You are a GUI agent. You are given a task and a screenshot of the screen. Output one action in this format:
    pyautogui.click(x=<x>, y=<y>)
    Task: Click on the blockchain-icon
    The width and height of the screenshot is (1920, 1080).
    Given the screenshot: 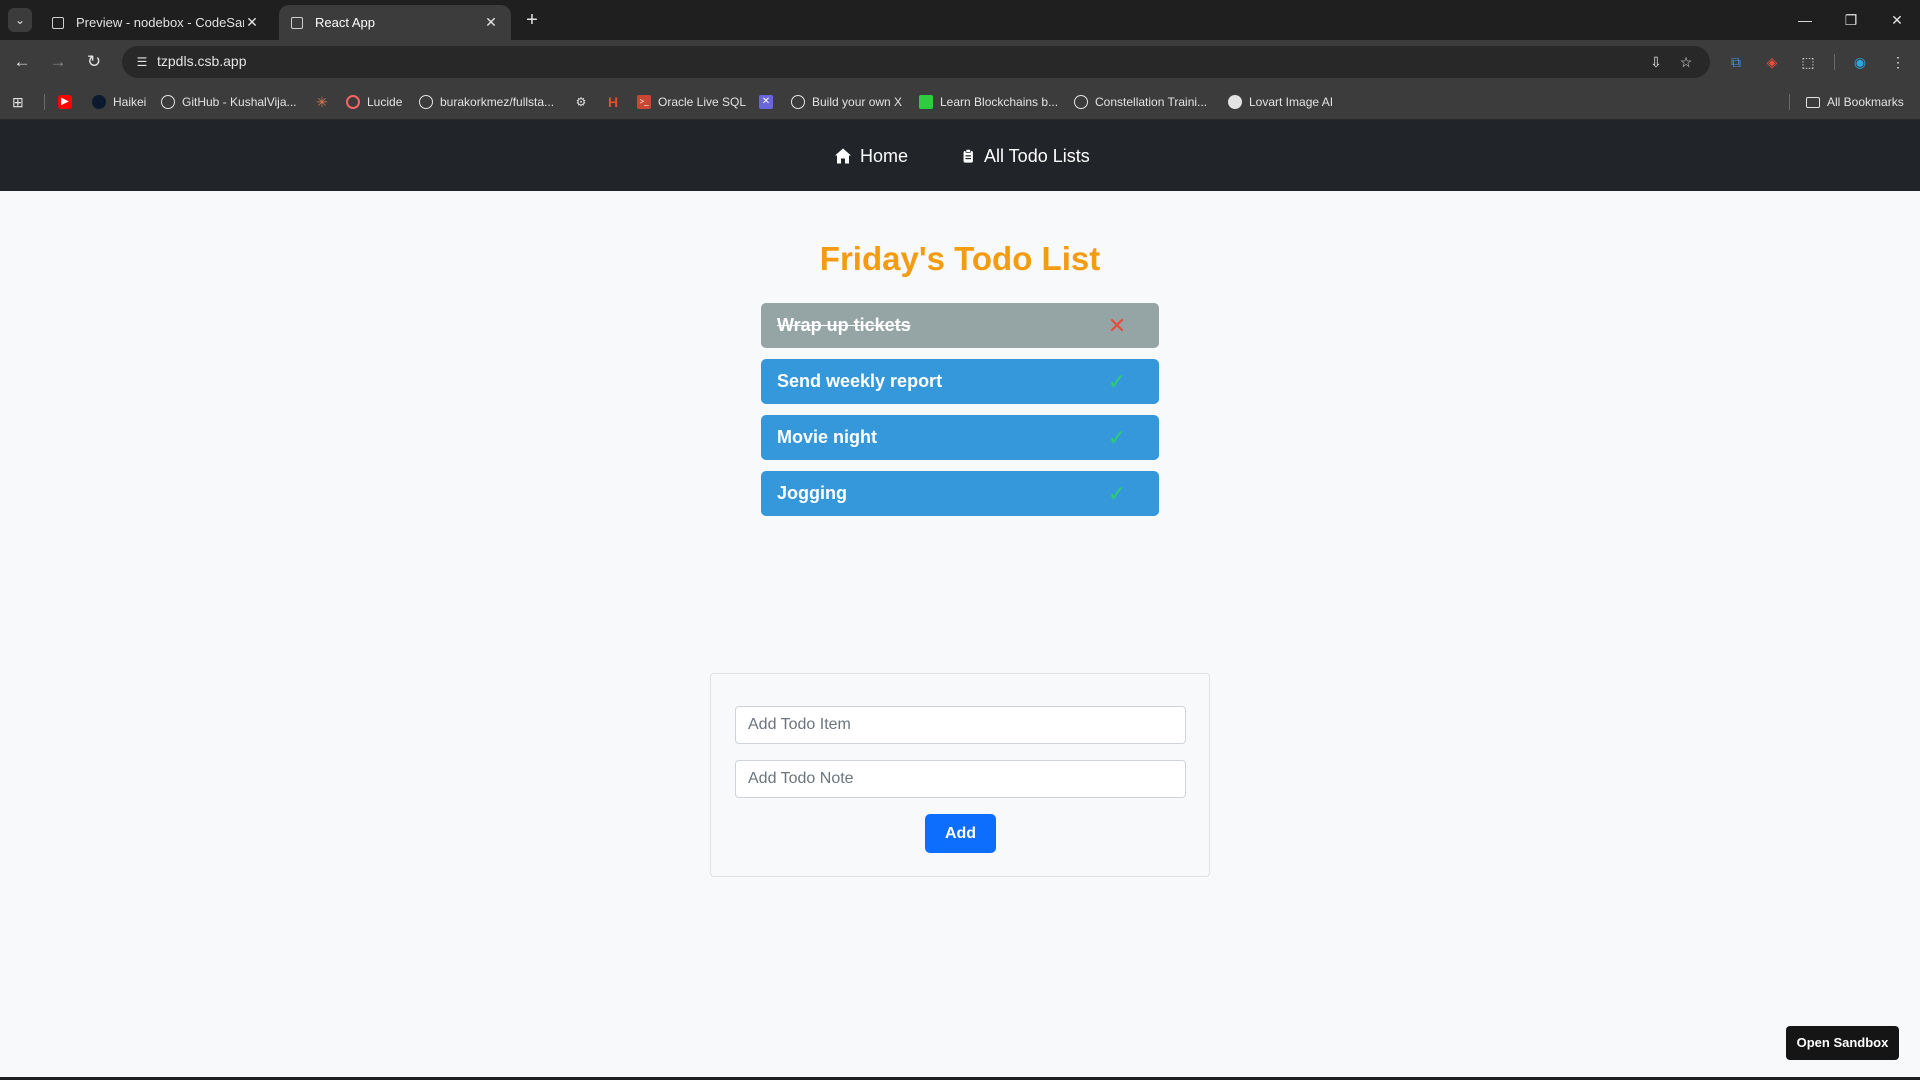 What is the action you would take?
    pyautogui.click(x=926, y=102)
    